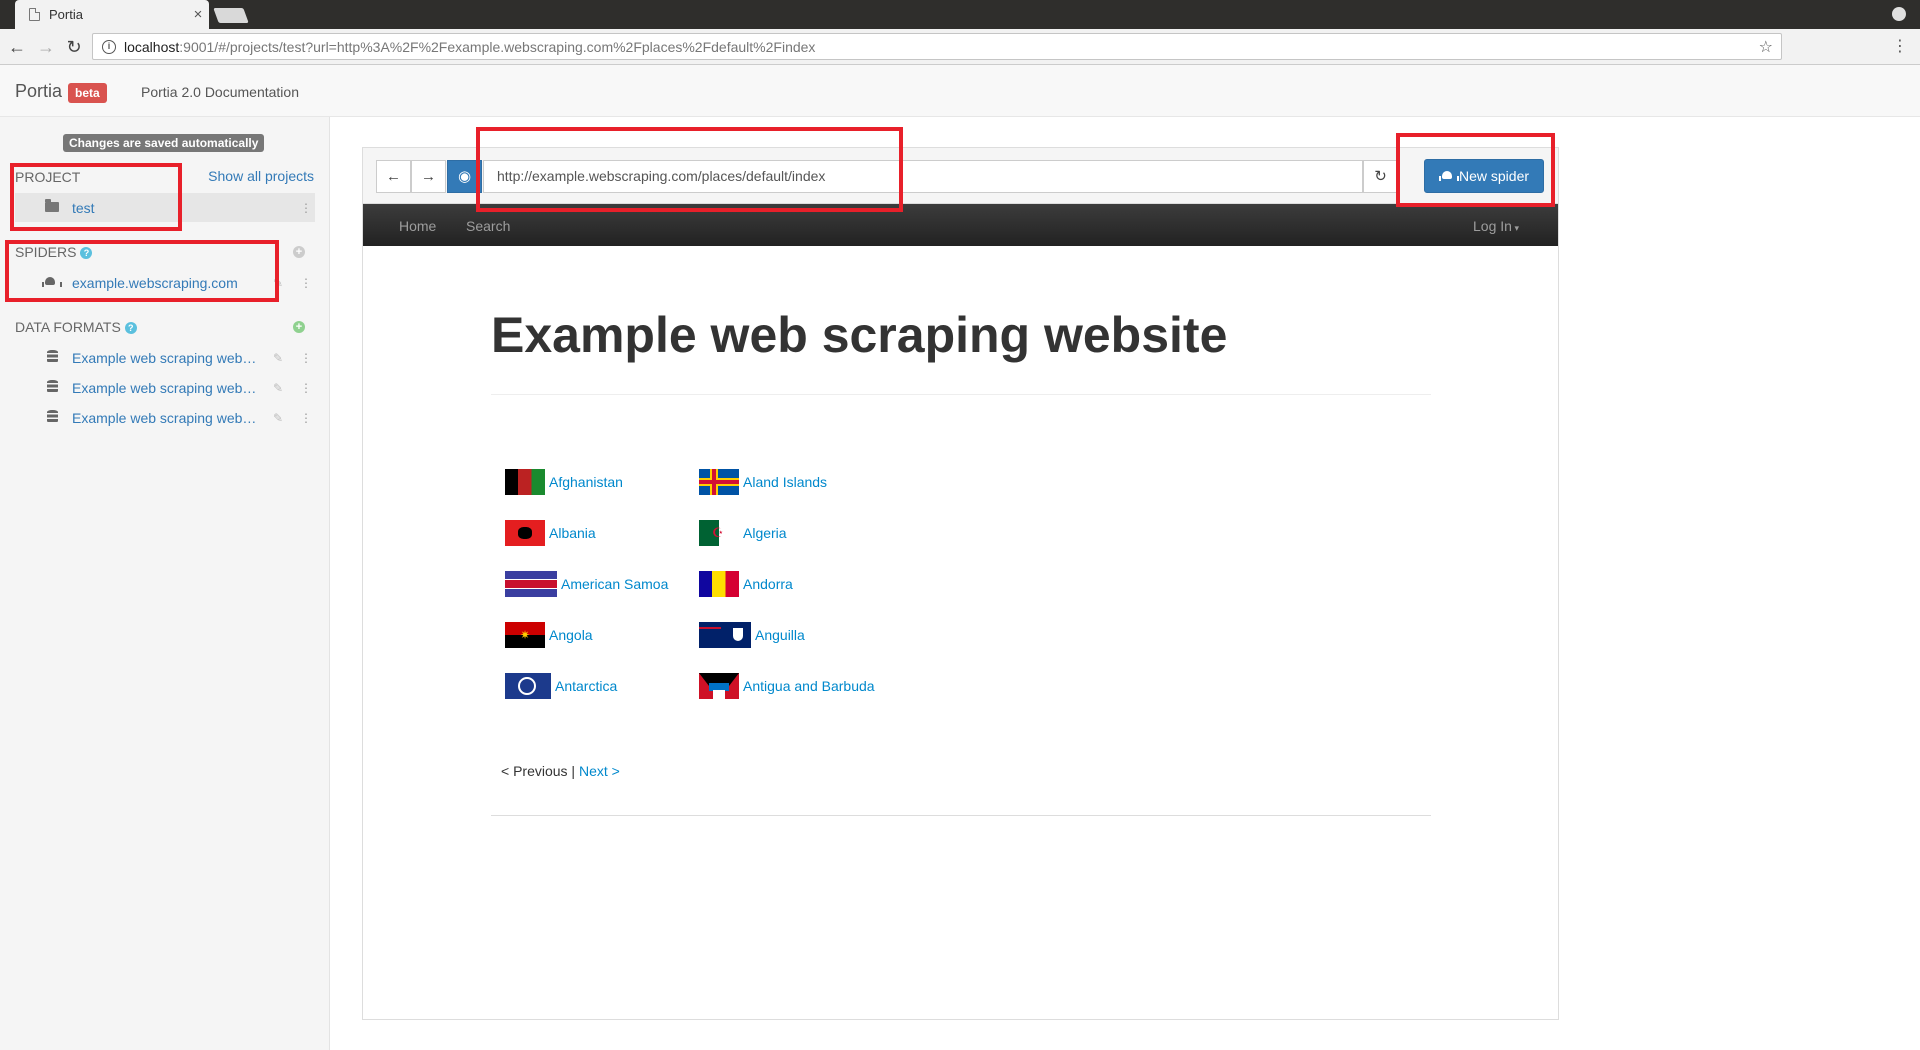 This screenshot has width=1920, height=1050. What do you see at coordinates (765, 533) in the screenshot?
I see `country-link: Algeria` at bounding box center [765, 533].